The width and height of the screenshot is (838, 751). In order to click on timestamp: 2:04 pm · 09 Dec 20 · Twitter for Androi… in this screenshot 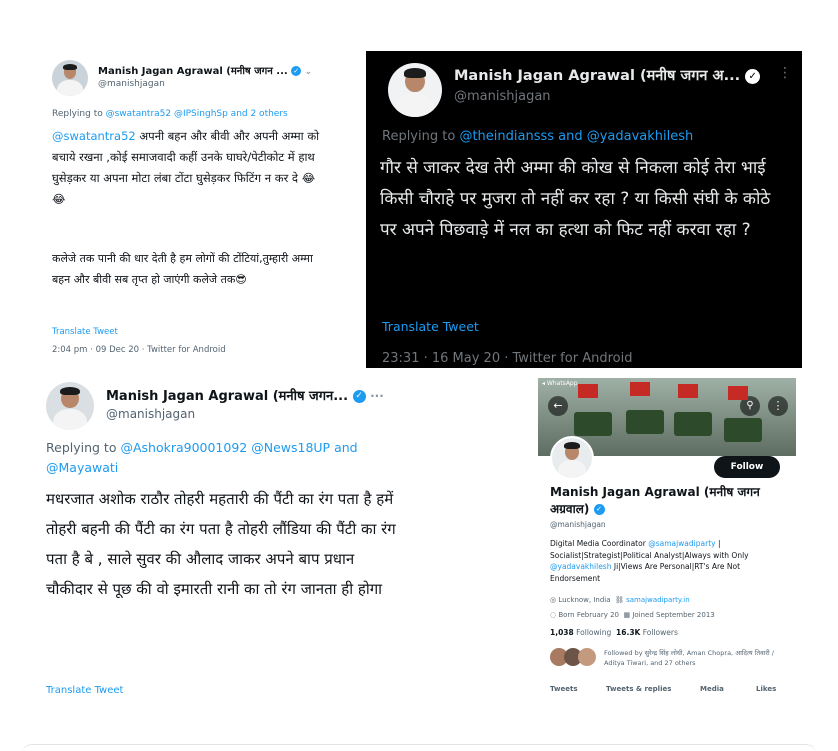, I will do `click(139, 350)`.